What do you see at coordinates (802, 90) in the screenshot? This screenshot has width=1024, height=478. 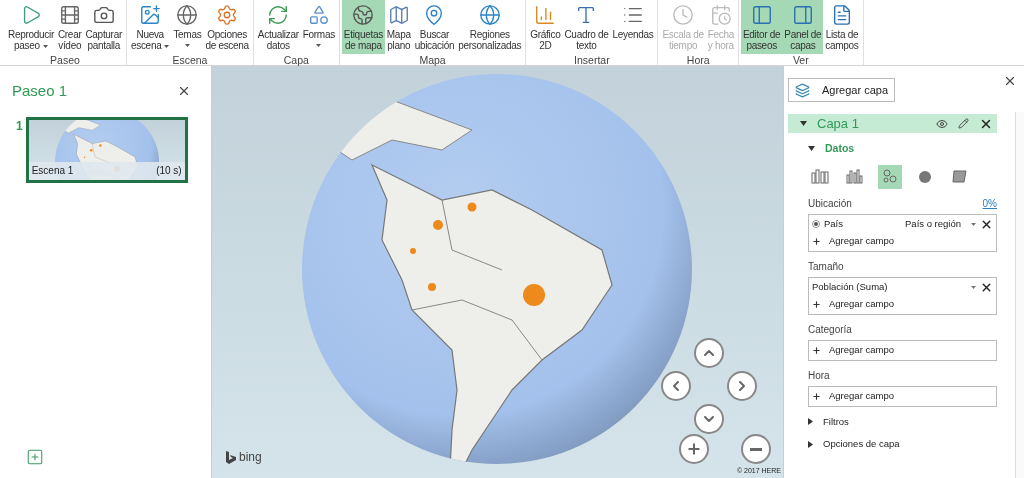 I see `layers-icon` at bounding box center [802, 90].